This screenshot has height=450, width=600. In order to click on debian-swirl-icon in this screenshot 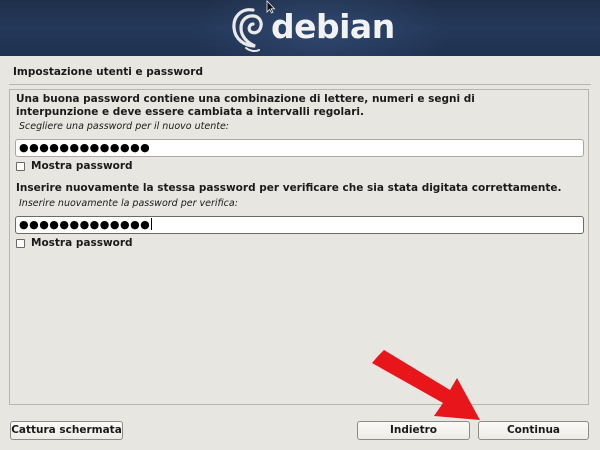, I will do `click(247, 30)`.